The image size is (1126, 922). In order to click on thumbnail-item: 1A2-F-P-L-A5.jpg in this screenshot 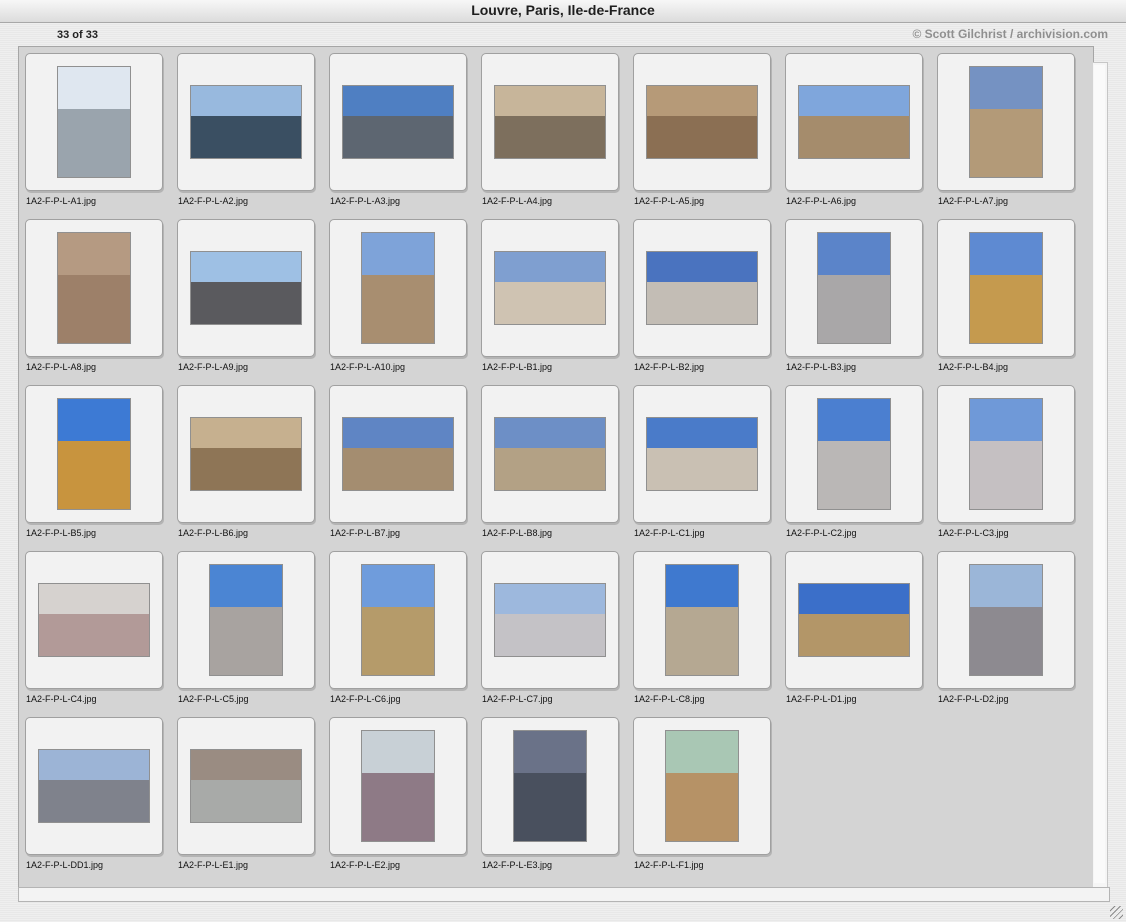, I will do `click(709, 136)`.